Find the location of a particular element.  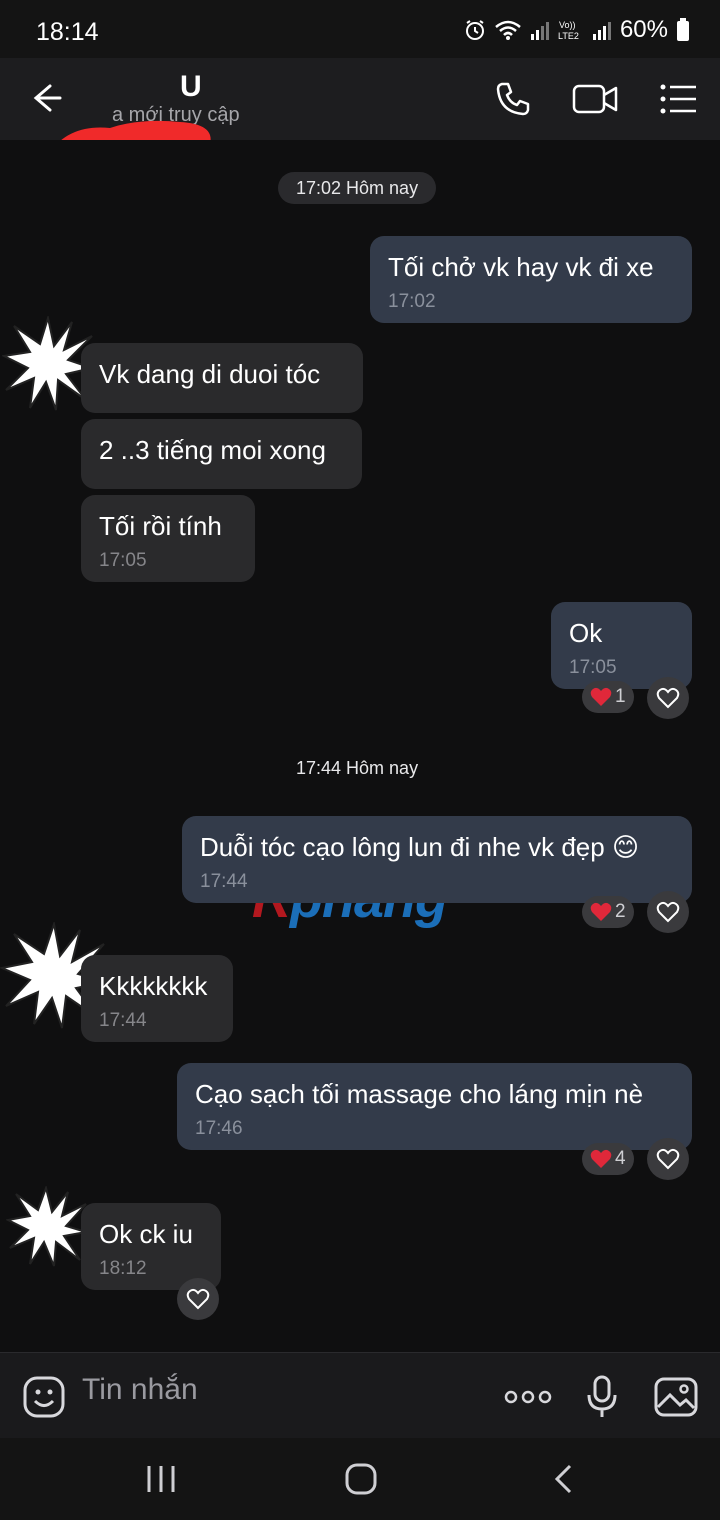

reaction-badge: 2 is located at coordinates (608, 912).